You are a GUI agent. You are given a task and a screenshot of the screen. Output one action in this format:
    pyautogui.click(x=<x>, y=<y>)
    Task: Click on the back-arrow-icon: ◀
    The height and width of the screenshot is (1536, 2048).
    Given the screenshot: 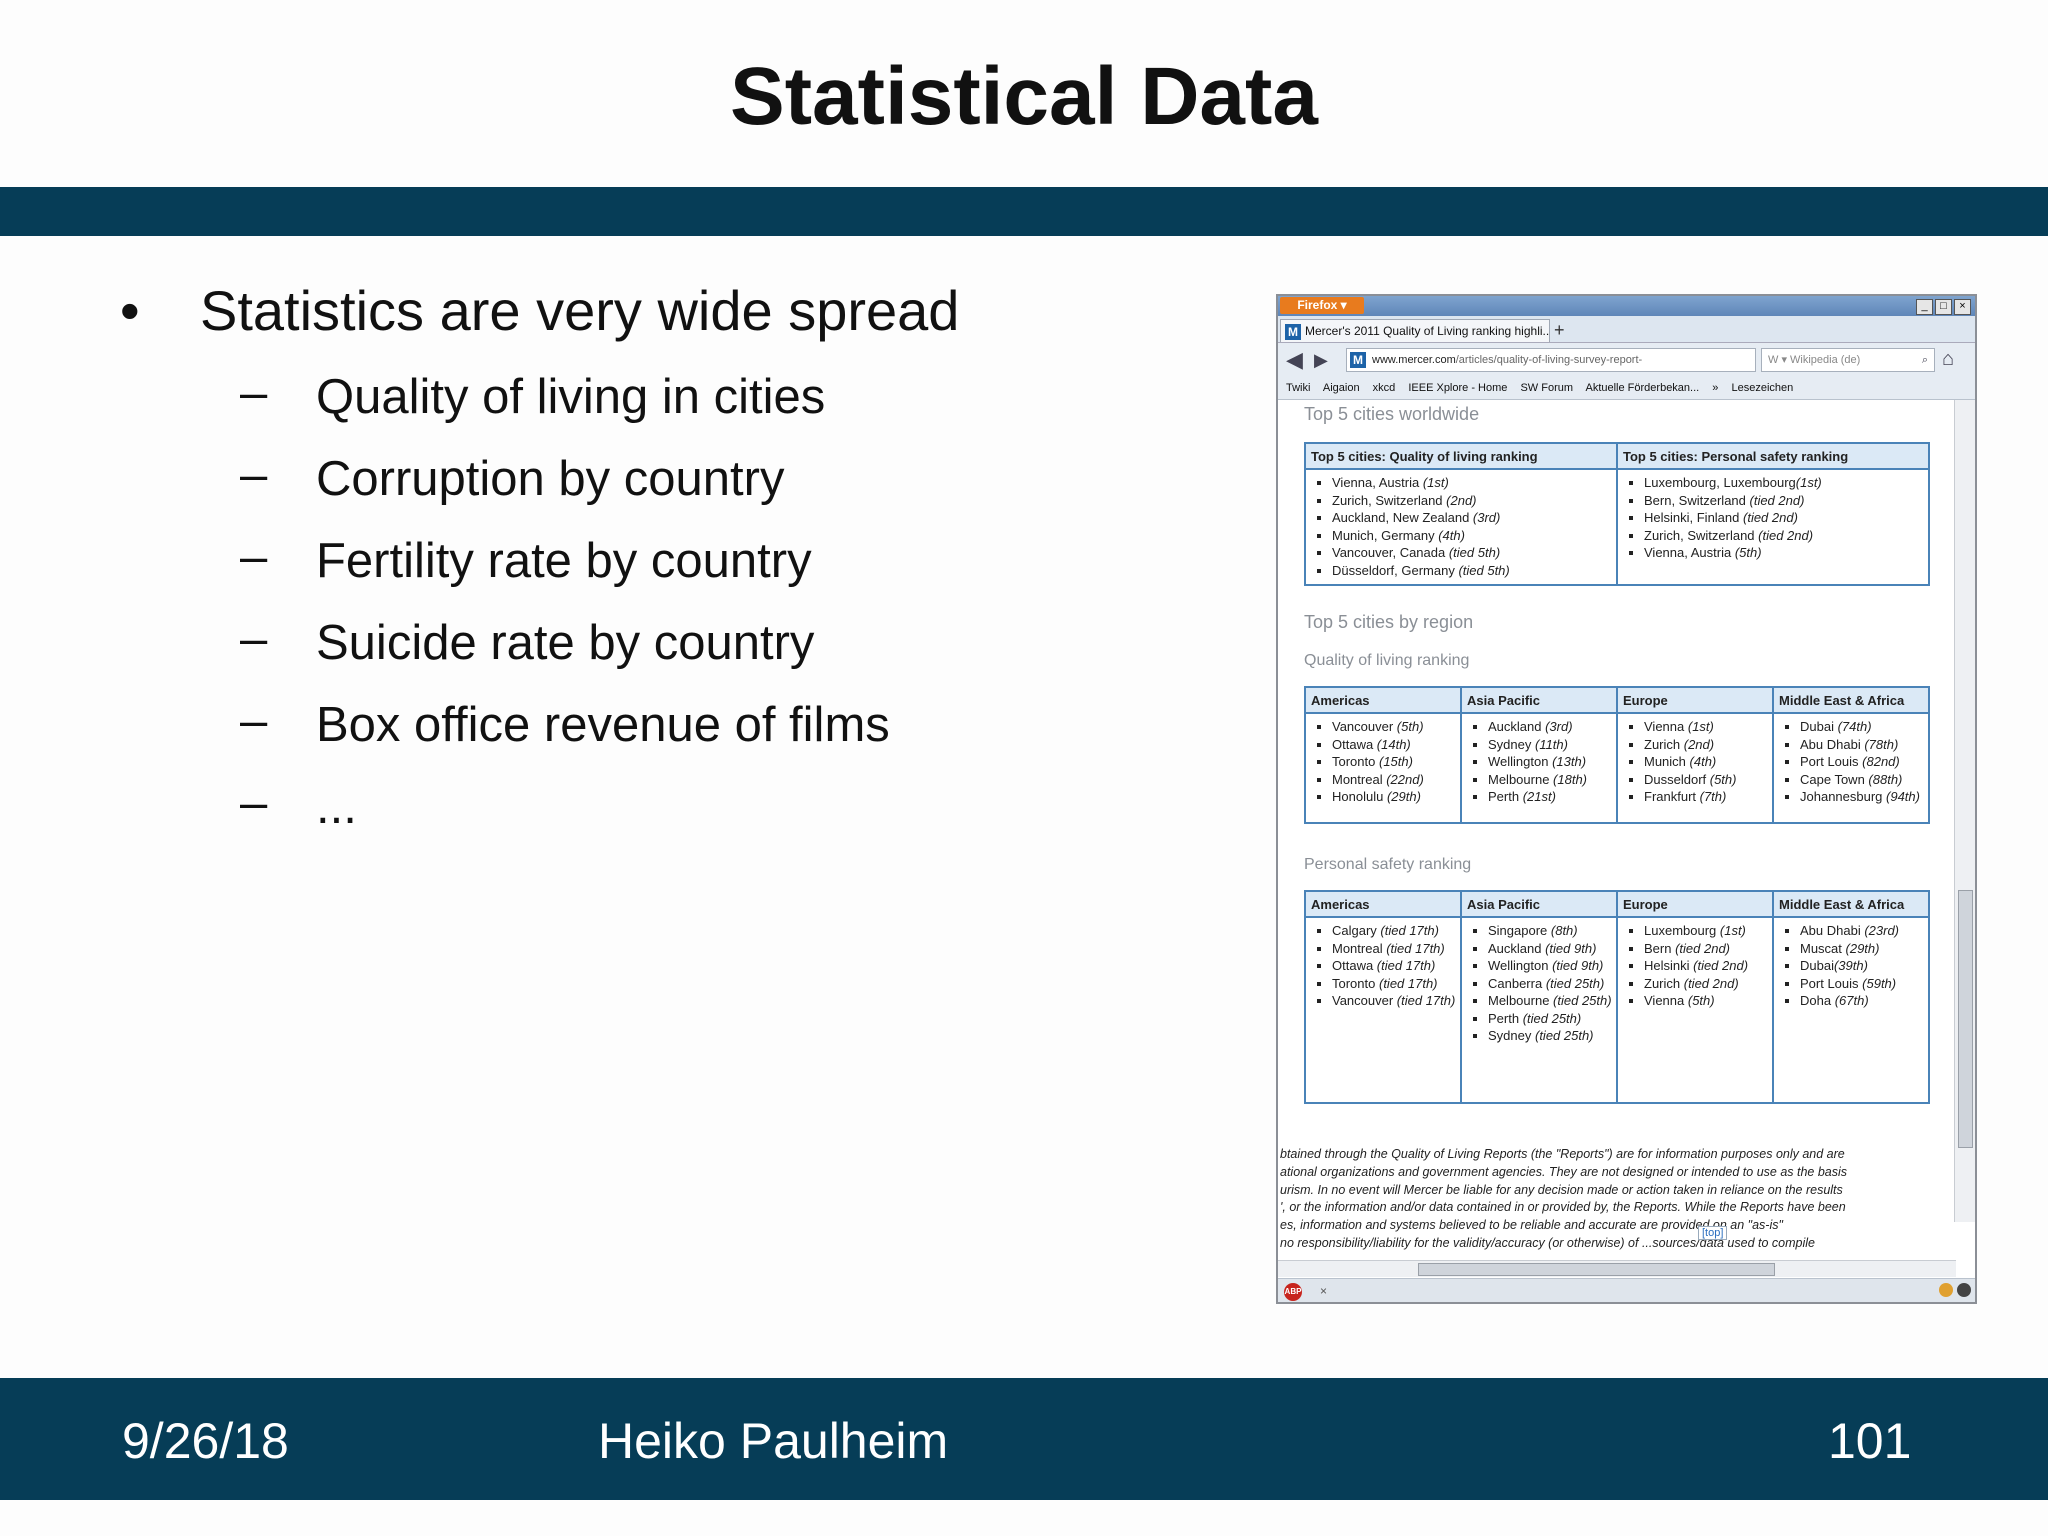 What is the action you would take?
    pyautogui.click(x=1294, y=360)
    